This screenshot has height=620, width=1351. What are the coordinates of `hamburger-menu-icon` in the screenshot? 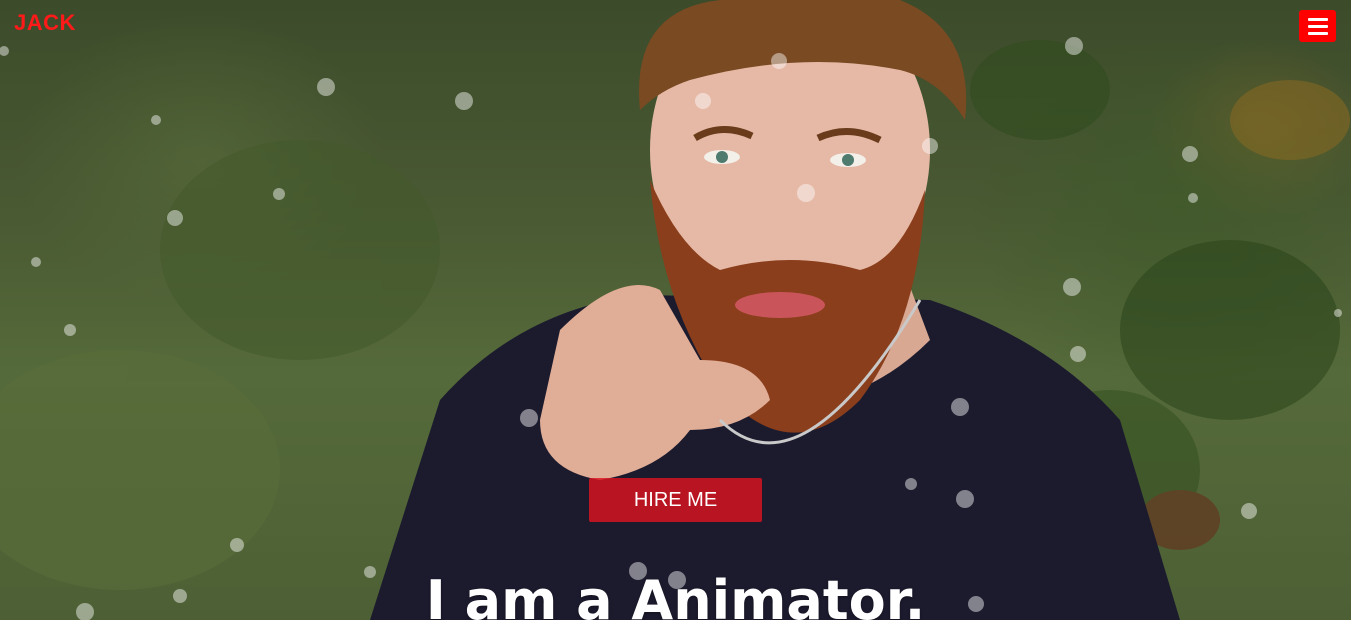 It's located at (1317, 19).